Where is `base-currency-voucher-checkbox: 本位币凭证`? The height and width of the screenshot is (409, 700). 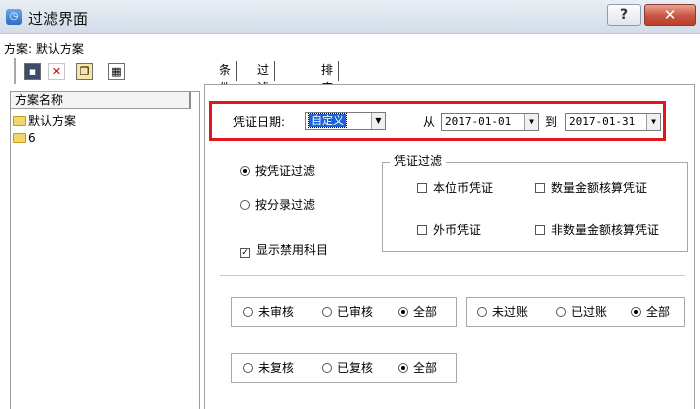 base-currency-voucher-checkbox: 本位币凭证 is located at coordinates (455, 188).